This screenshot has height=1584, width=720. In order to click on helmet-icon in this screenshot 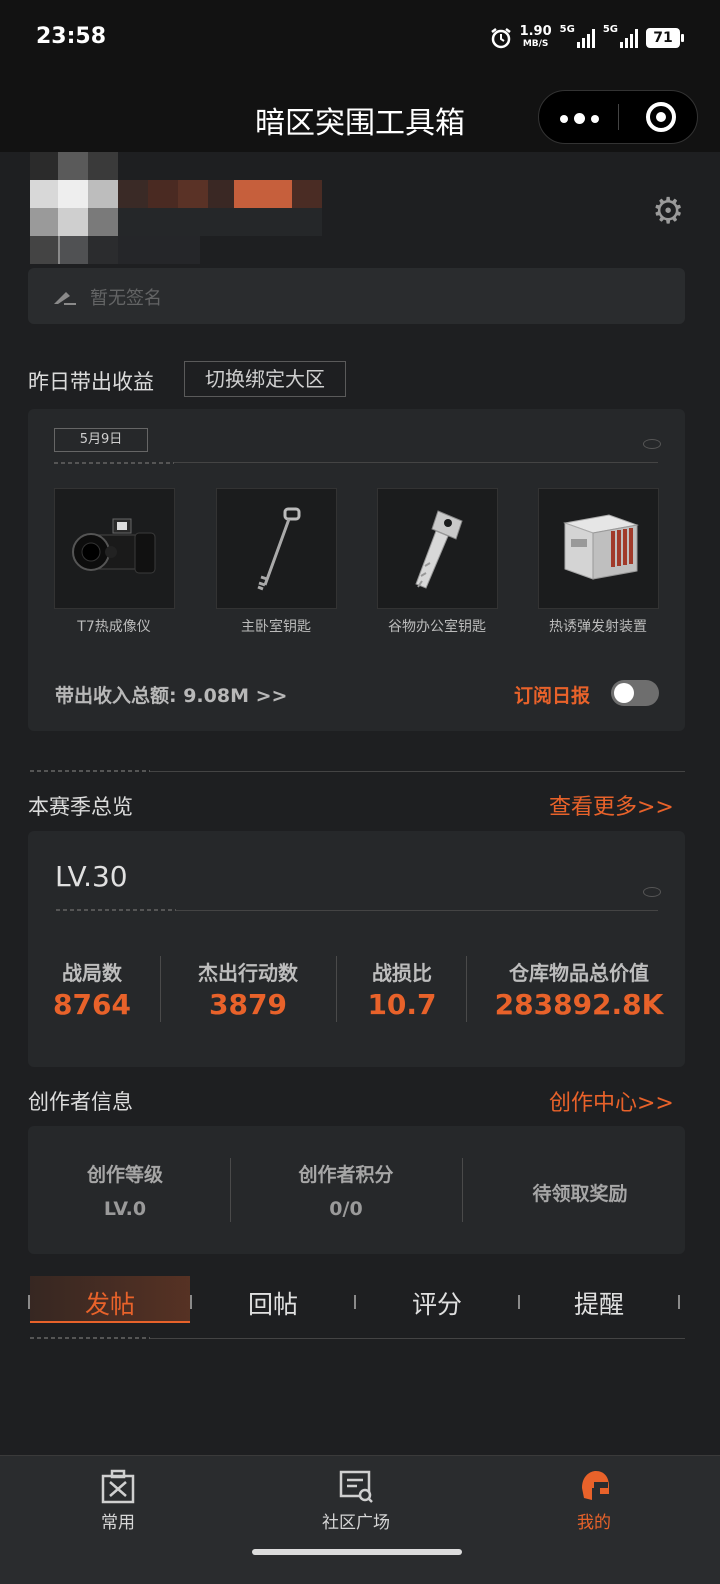, I will do `click(595, 1485)`.